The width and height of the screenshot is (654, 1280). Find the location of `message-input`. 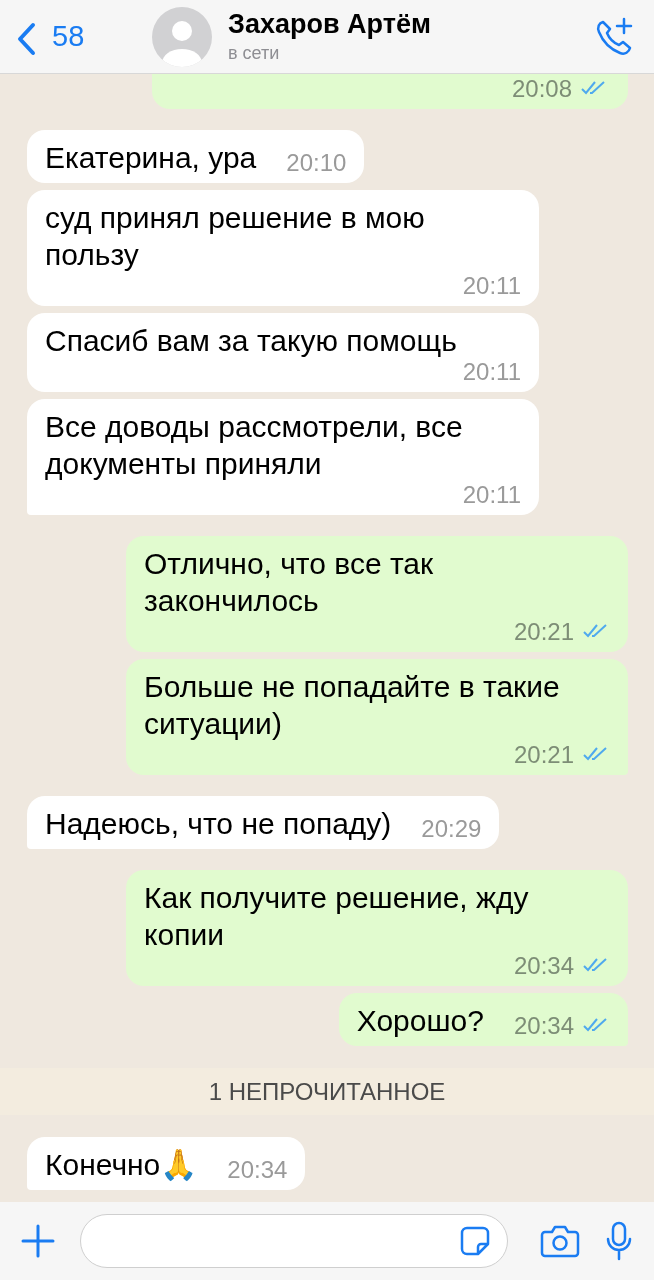

message-input is located at coordinates (294, 1241).